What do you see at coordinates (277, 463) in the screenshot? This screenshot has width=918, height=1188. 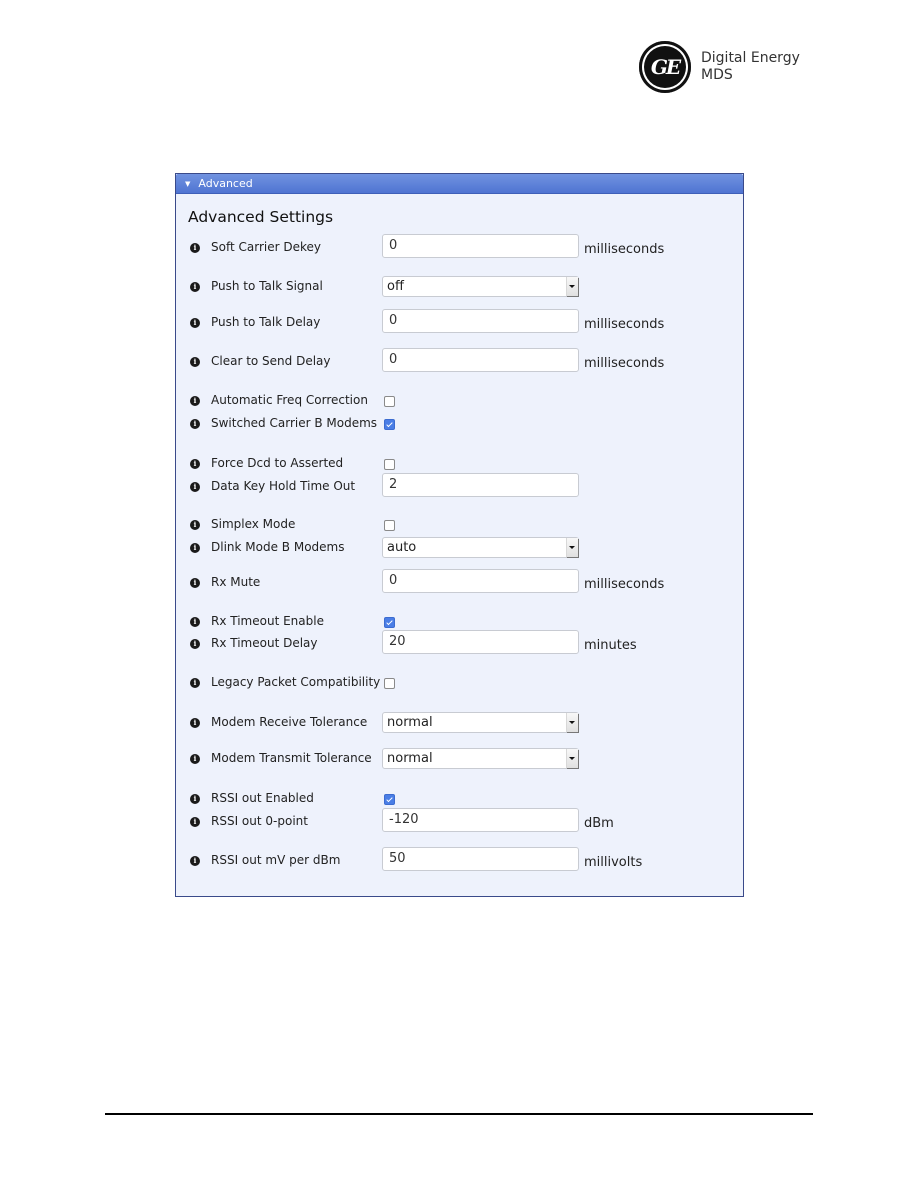 I see `setting-label: Force Dcd to Asserted` at bounding box center [277, 463].